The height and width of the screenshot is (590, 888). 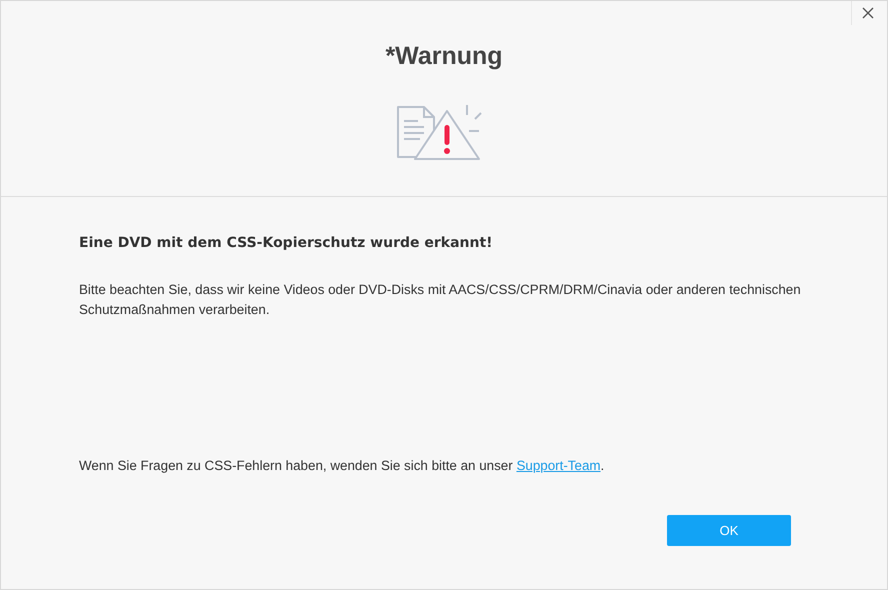 I want to click on help-text: Wenn Sie Fragen zu CSS-Fehlern haben, wenden Sie sich bitte an unser Support-Team., so click(x=342, y=465).